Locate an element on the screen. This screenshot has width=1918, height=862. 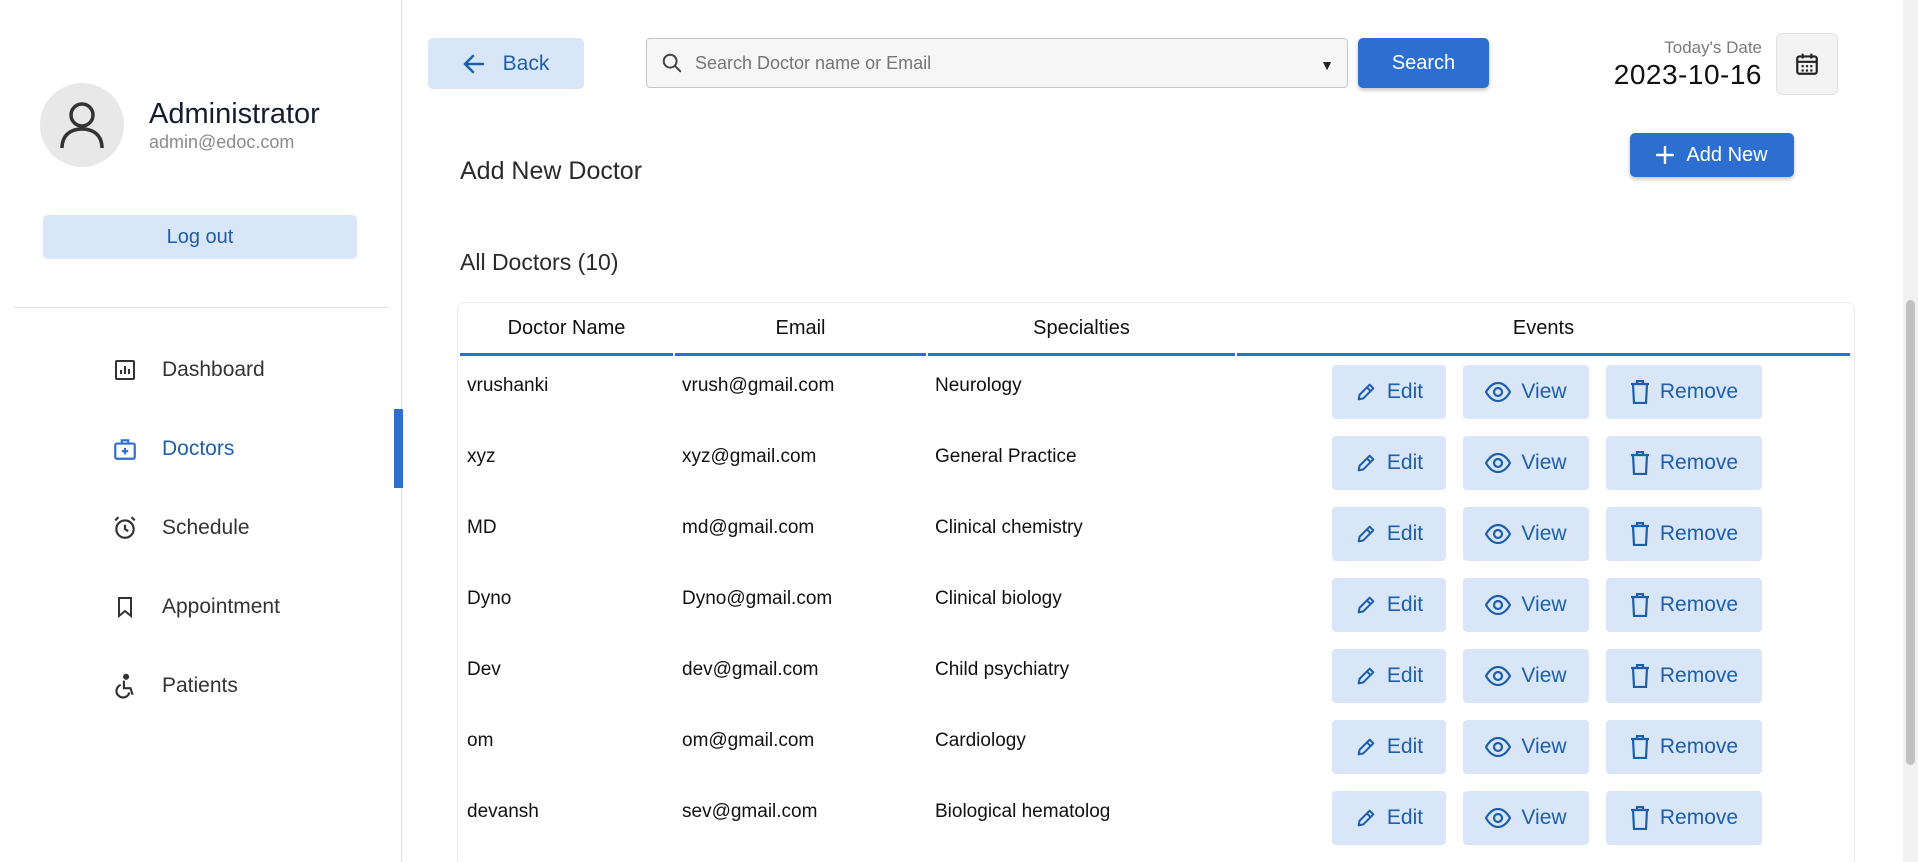
pencil-icon is located at coordinates (1366, 533).